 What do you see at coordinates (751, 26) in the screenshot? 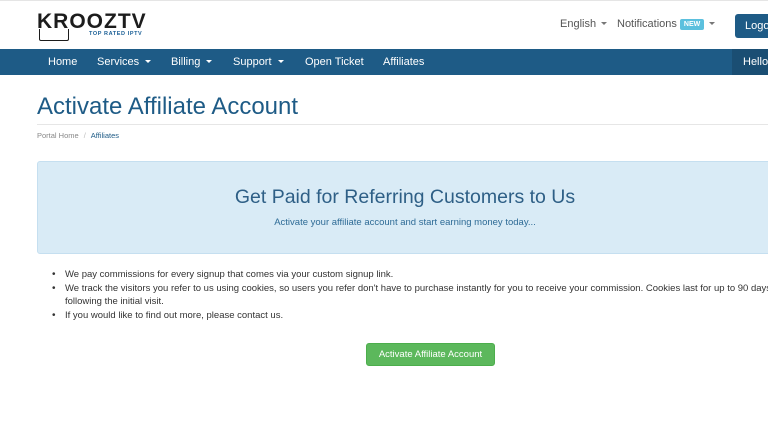
I see `logout-button: Logout` at bounding box center [751, 26].